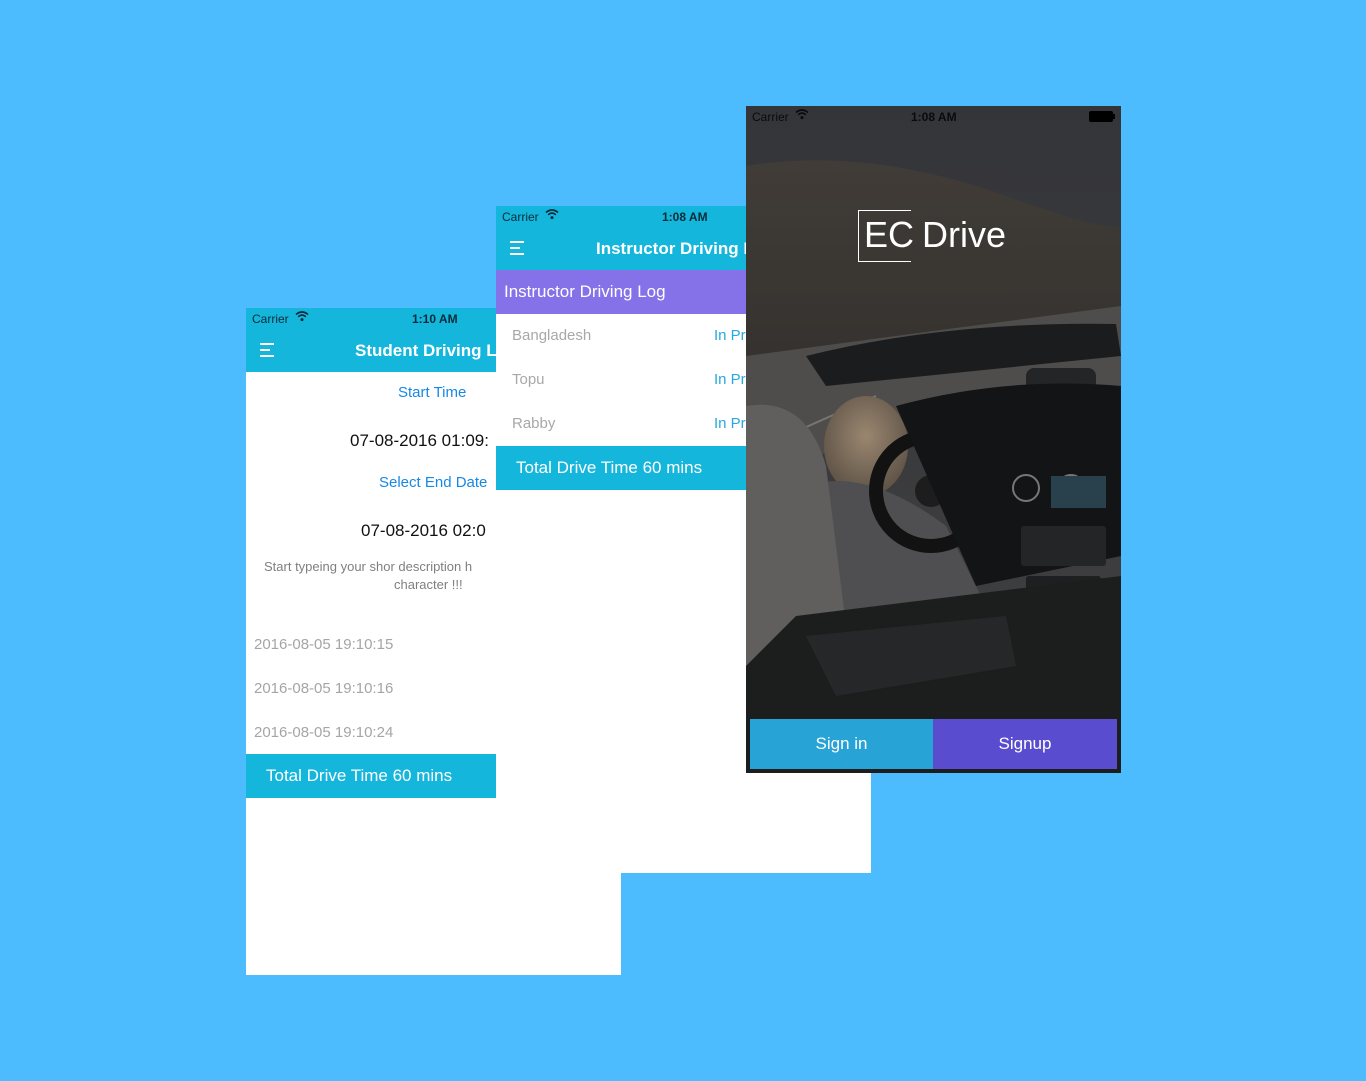  What do you see at coordinates (534, 423) in the screenshot?
I see `student-name: Rabby` at bounding box center [534, 423].